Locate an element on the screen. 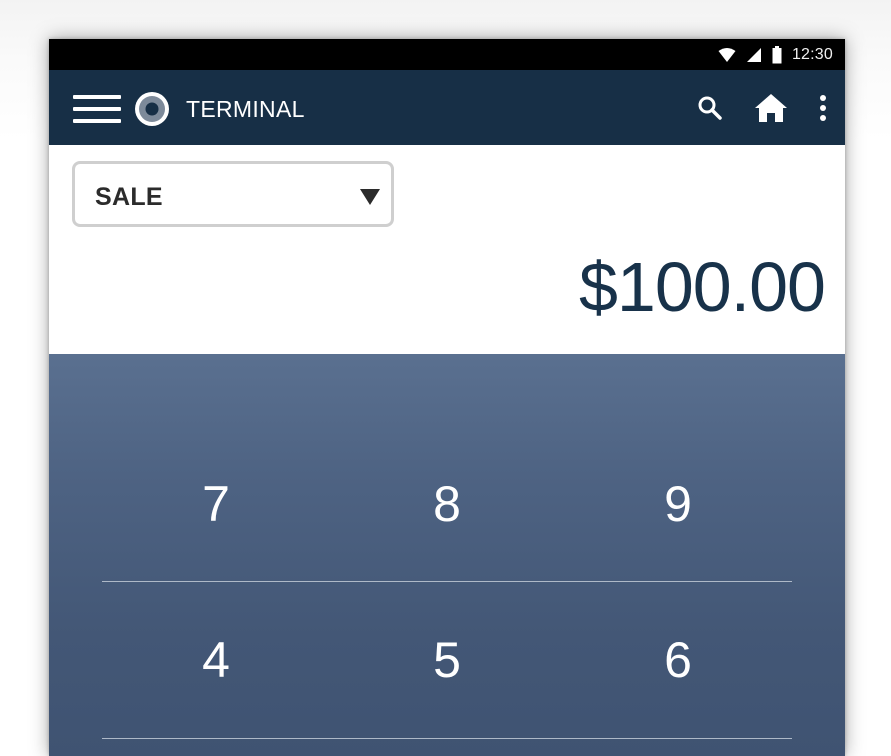 The image size is (891, 756). key-7: 7 is located at coordinates (216, 504).